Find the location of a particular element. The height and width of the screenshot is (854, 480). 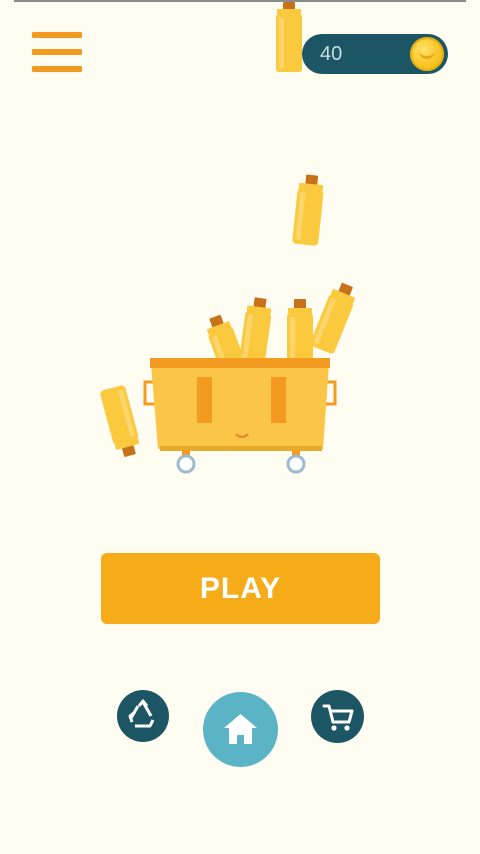

dumpster is located at coordinates (240, 416).